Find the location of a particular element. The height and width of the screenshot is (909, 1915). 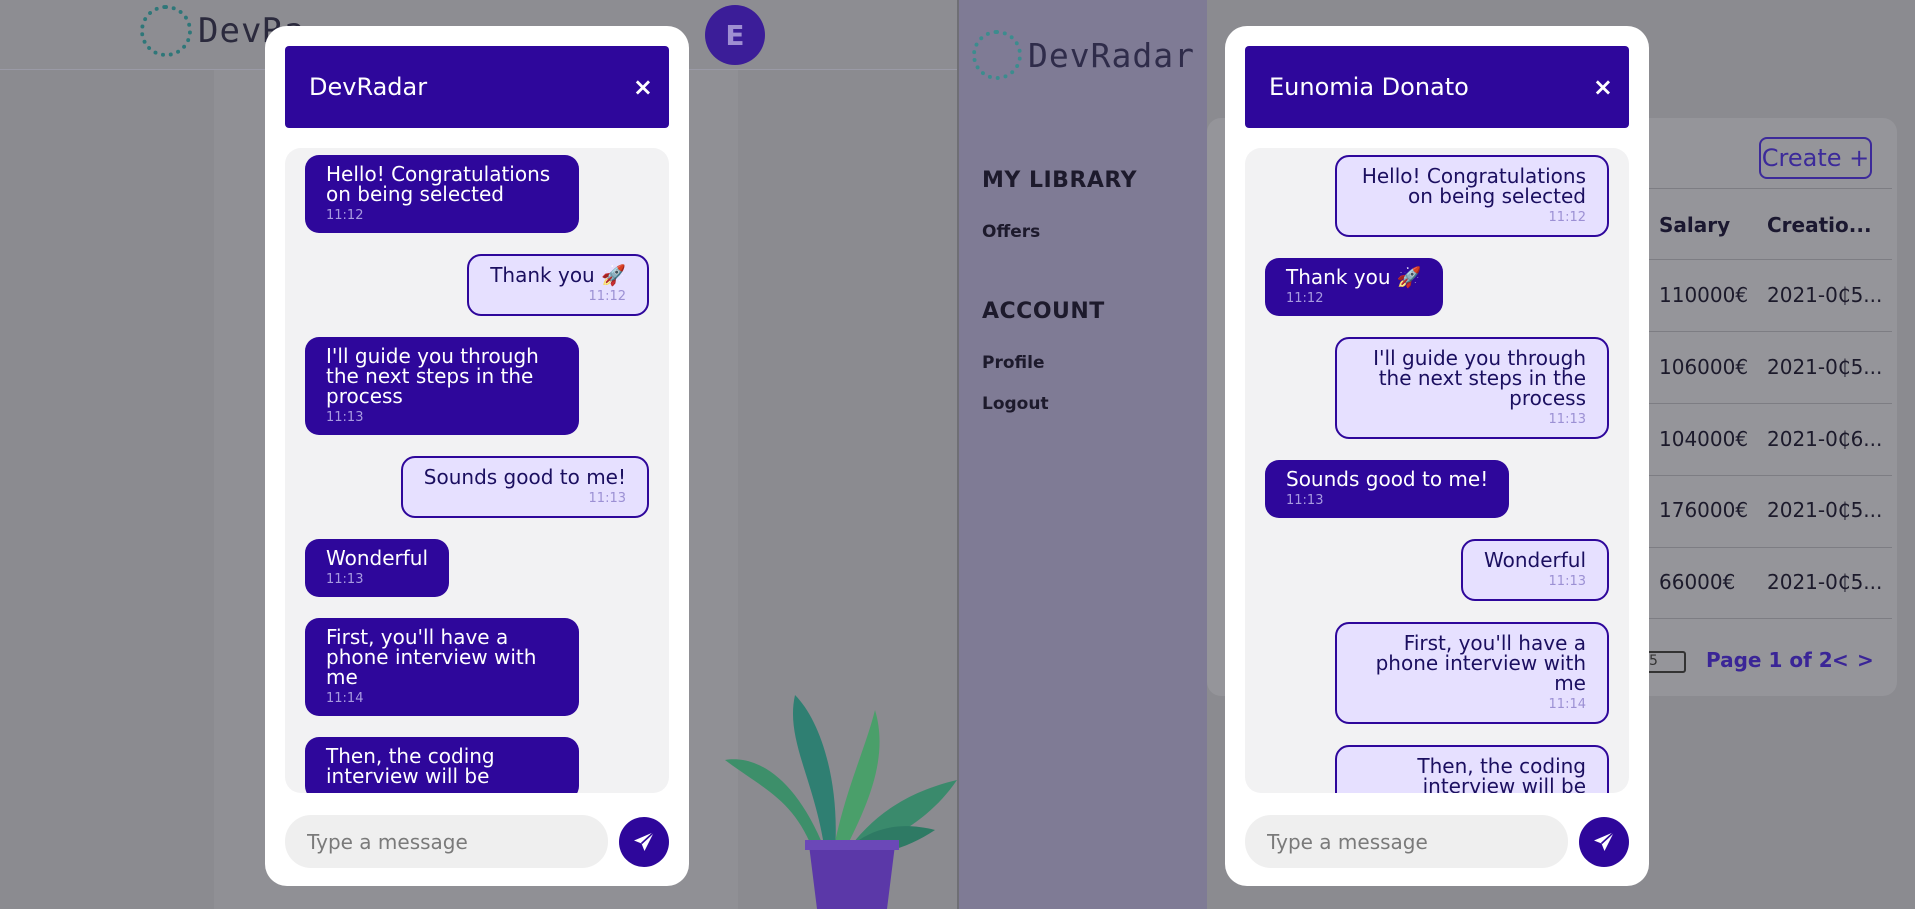

message-bubble-received: Then, the coding interview will be is located at coordinates (1472, 769).